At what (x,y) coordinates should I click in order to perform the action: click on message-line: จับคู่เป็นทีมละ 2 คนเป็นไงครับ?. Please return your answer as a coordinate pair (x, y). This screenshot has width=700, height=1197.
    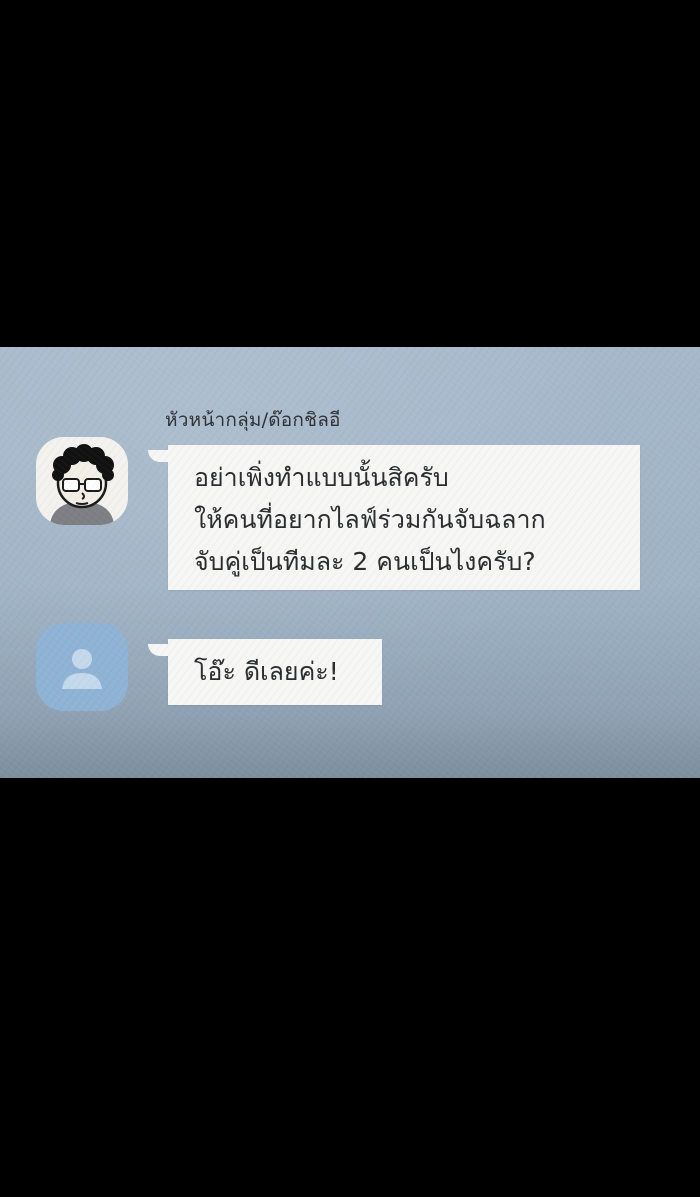
    Looking at the image, I should click on (365, 561).